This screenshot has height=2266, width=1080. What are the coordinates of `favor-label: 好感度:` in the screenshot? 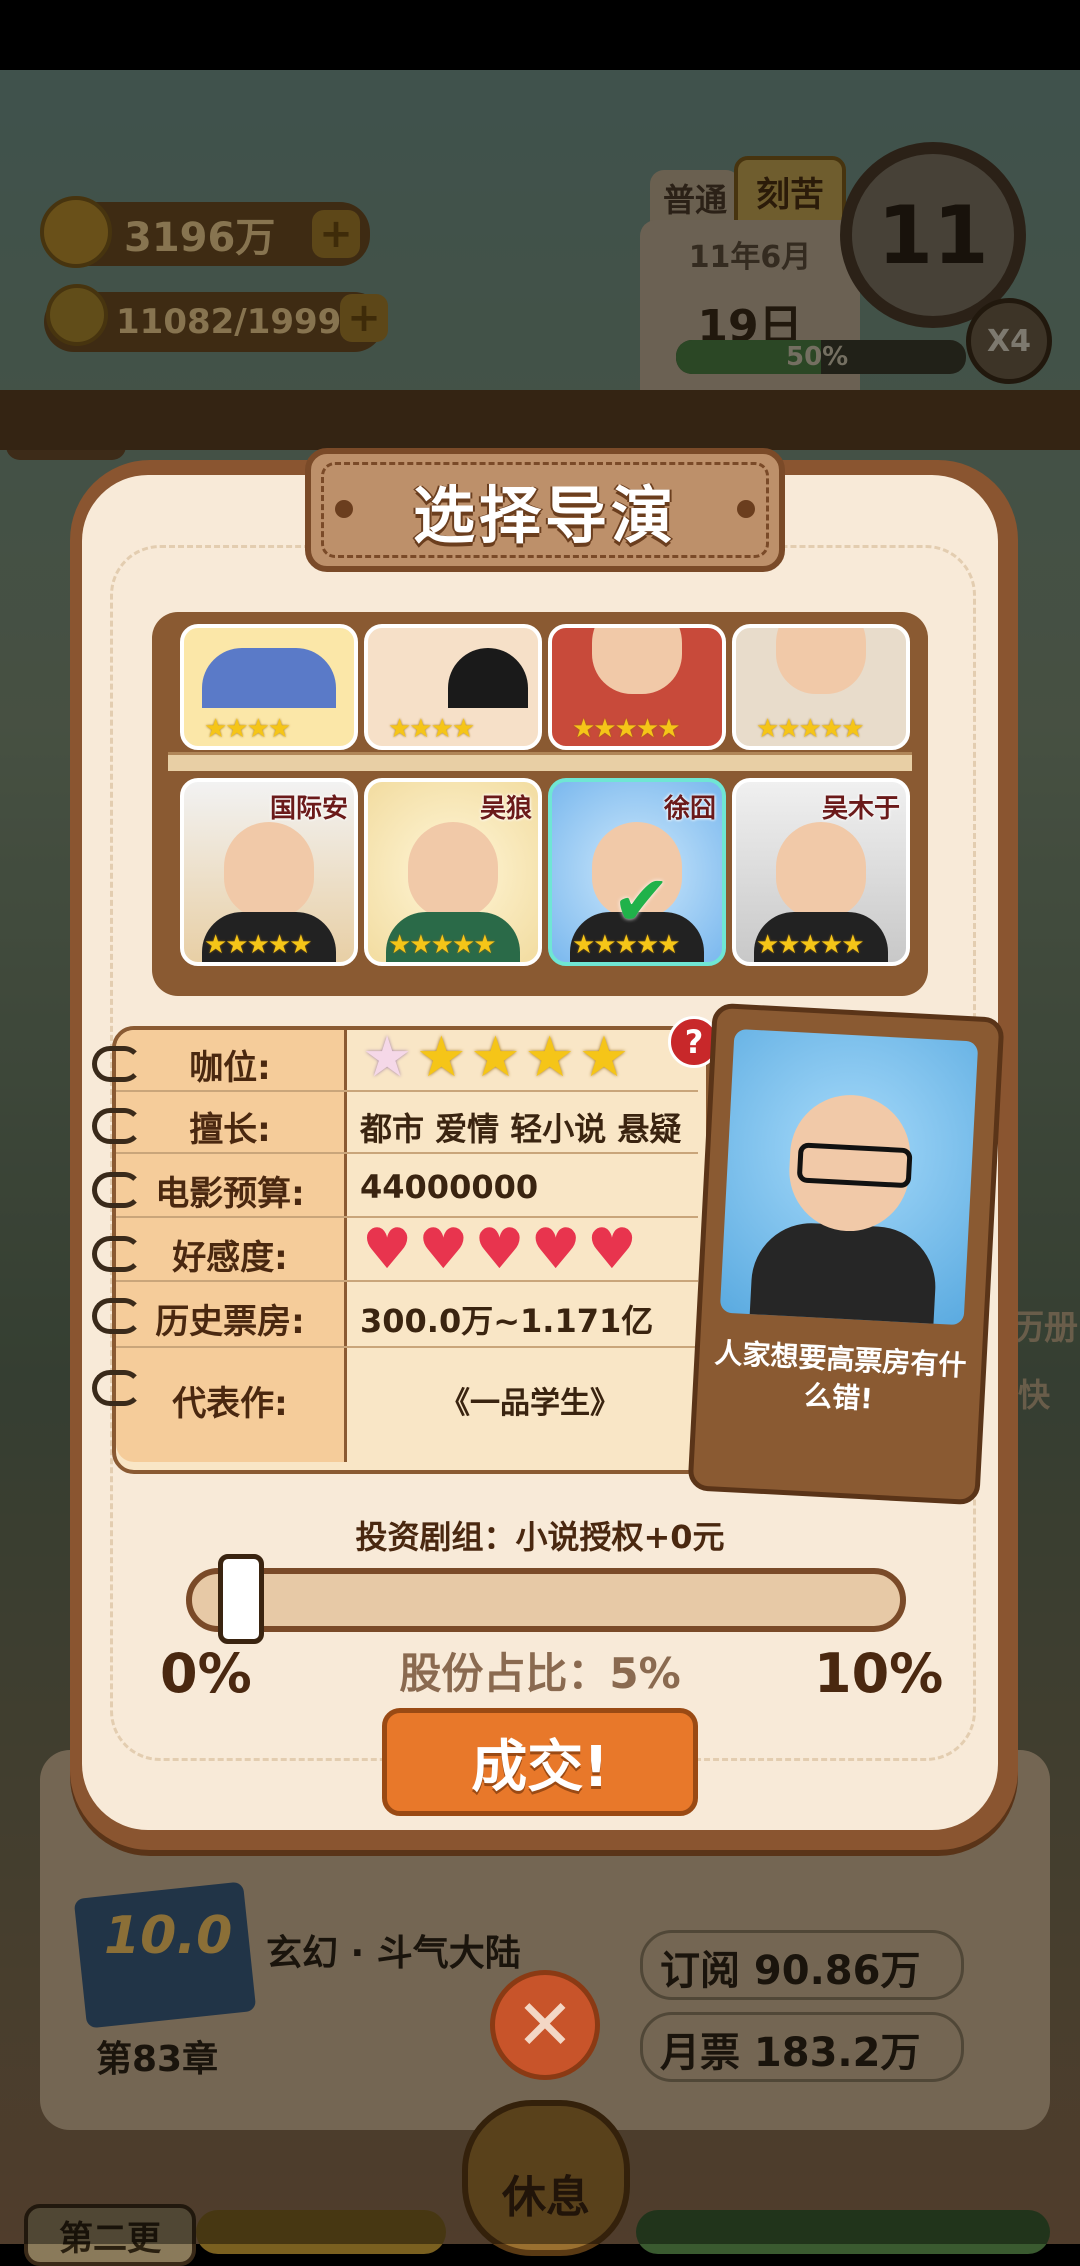 It's located at (230, 1258).